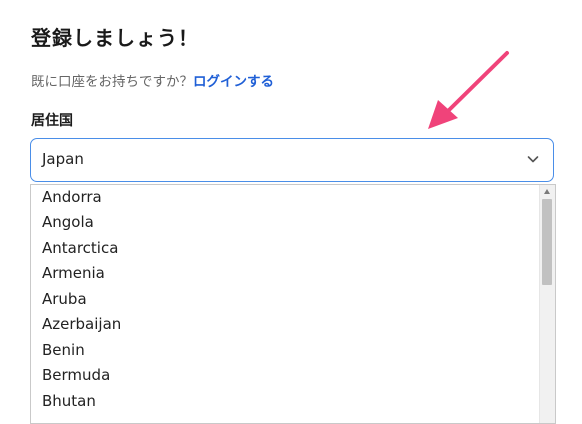 This screenshot has width=582, height=424. Describe the element at coordinates (547, 304) in the screenshot. I see `dropdown-scrollbar` at that location.